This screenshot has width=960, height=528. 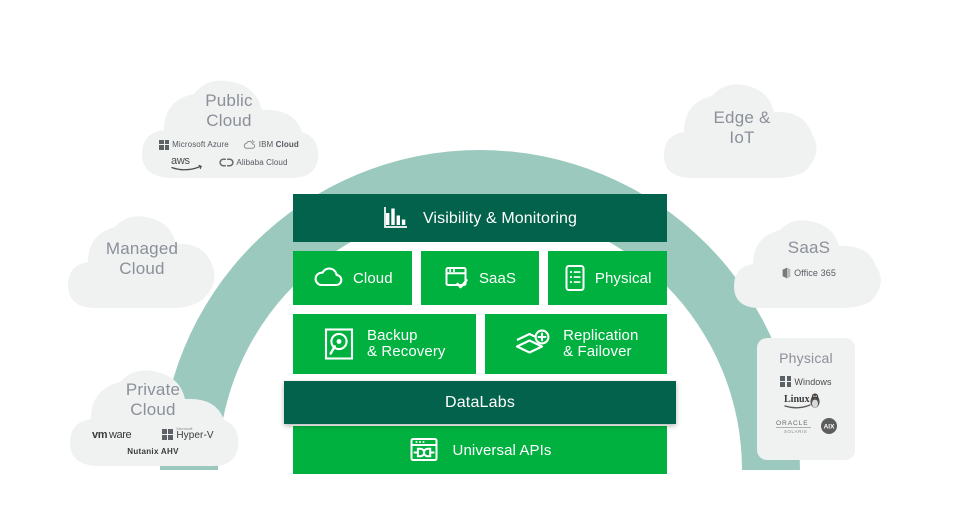 I want to click on node-title: Edge & IoT, so click(x=742, y=127).